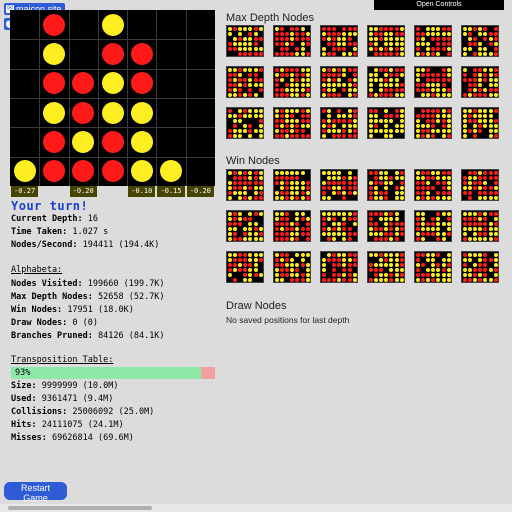  I want to click on red-disc, so click(112, 54).